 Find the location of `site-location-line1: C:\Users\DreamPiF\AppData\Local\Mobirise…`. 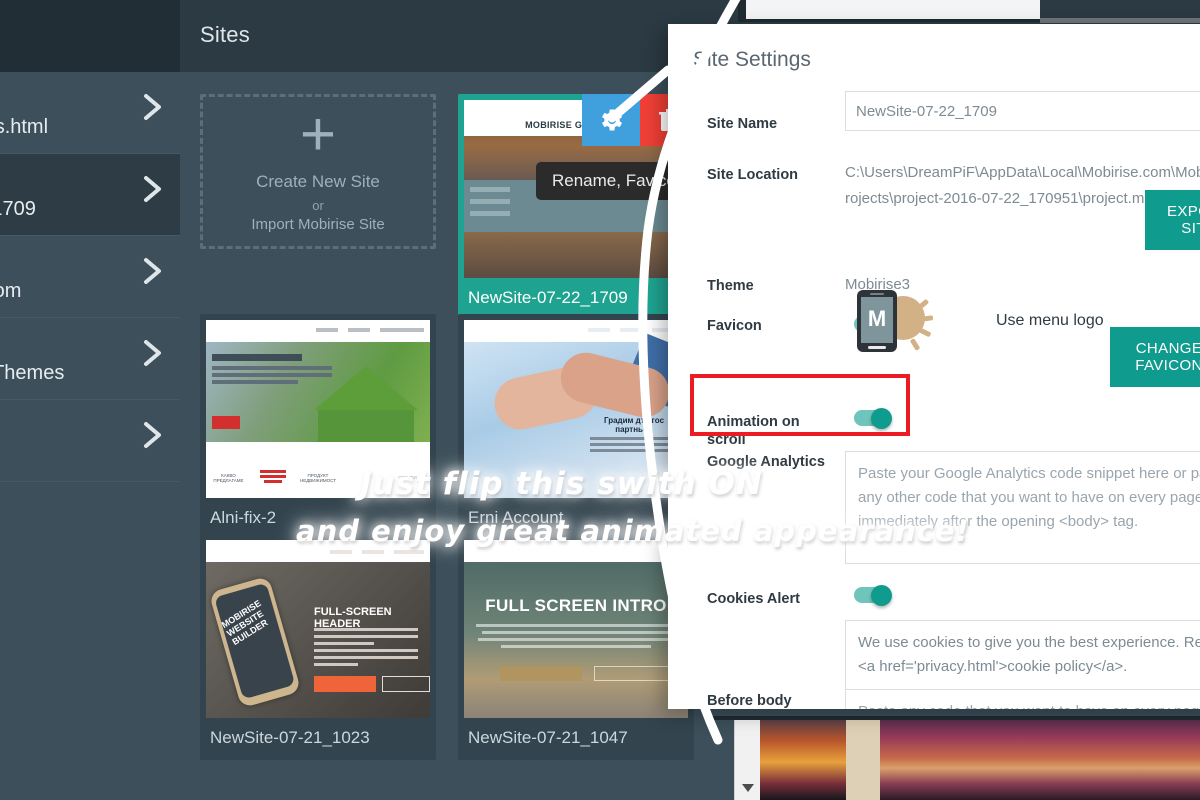

site-location-line1: C:\Users\DreamPiF\AppData\Local\Mobirise… is located at coordinates (1022, 172).